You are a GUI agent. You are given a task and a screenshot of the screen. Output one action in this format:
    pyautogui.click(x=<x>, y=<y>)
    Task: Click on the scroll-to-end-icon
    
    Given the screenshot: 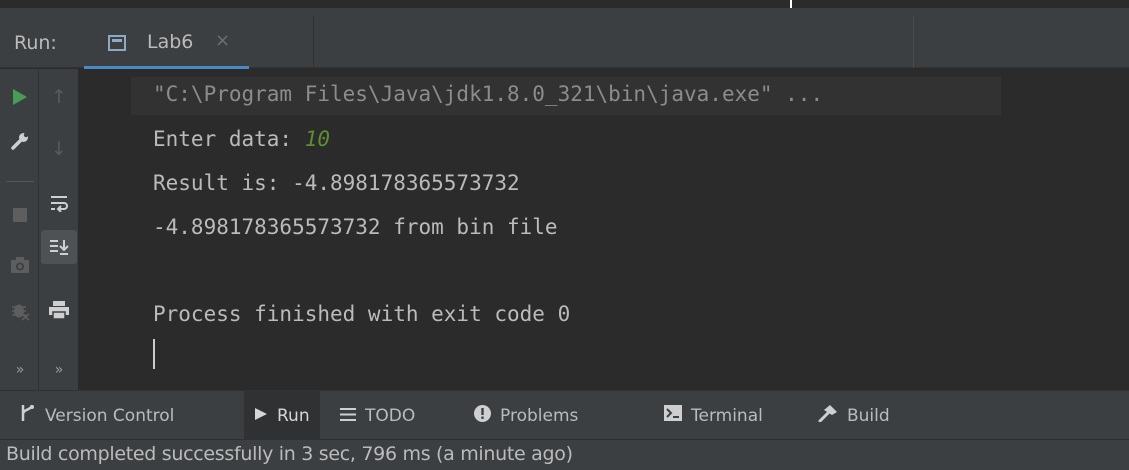 What is the action you would take?
    pyautogui.click(x=59, y=247)
    